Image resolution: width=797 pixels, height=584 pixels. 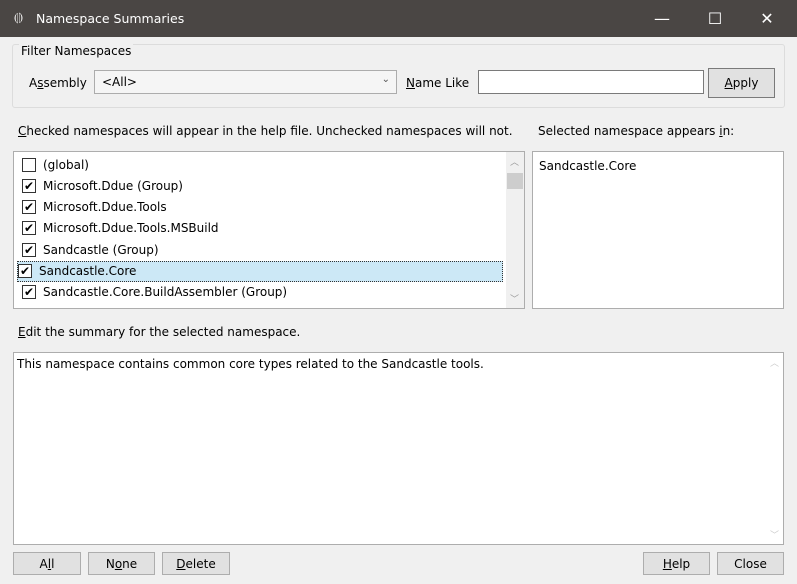 What do you see at coordinates (119, 82) in the screenshot?
I see `assembly-value: <All>` at bounding box center [119, 82].